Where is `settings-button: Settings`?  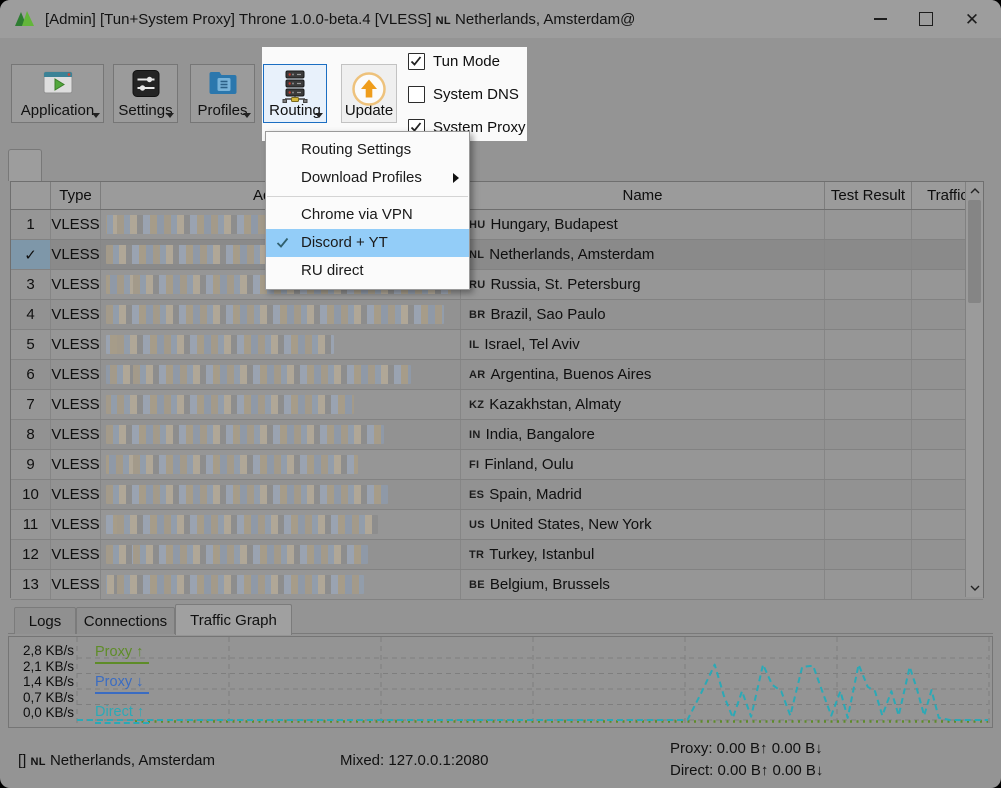 settings-button: Settings is located at coordinates (145, 93).